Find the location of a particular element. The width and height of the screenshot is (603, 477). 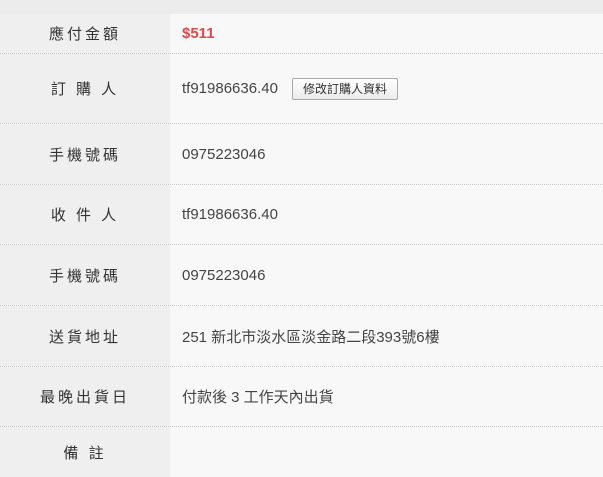

note-label: 備 註 is located at coordinates (85, 452).